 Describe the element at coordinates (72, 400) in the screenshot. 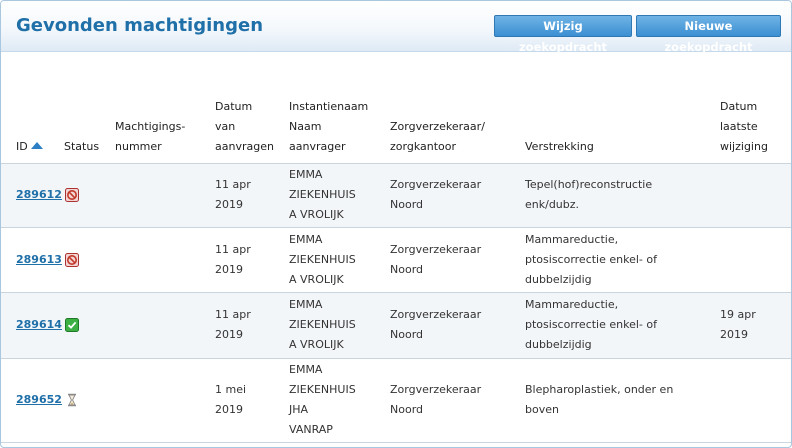

I see `pending-hourglass-icon` at that location.